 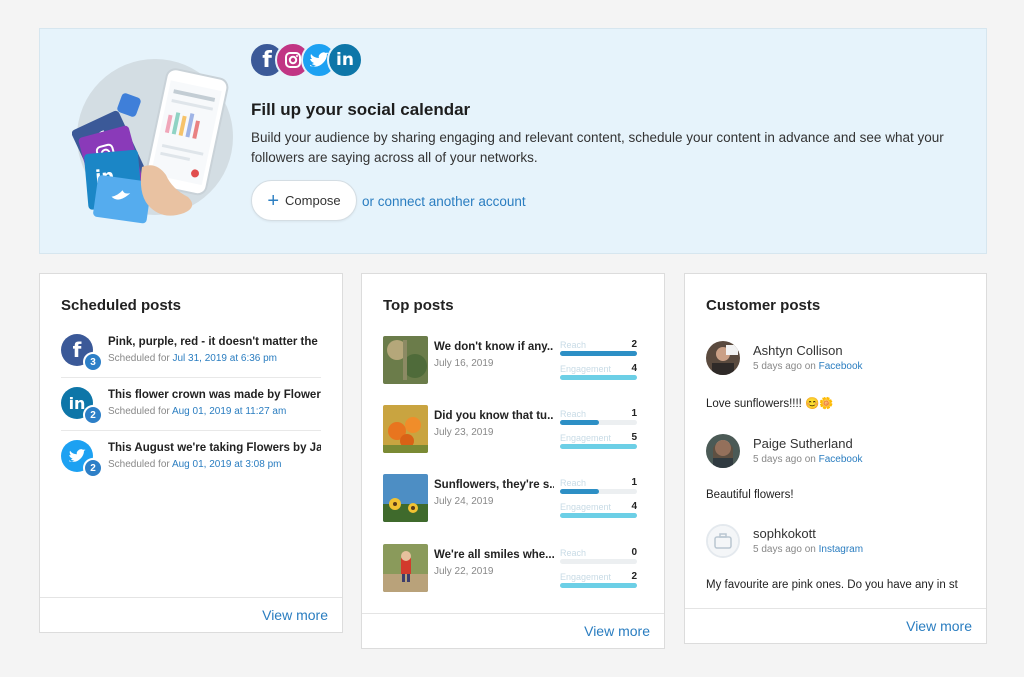 What do you see at coordinates (464, 501) in the screenshot?
I see `post-date: July 24, 2019` at bounding box center [464, 501].